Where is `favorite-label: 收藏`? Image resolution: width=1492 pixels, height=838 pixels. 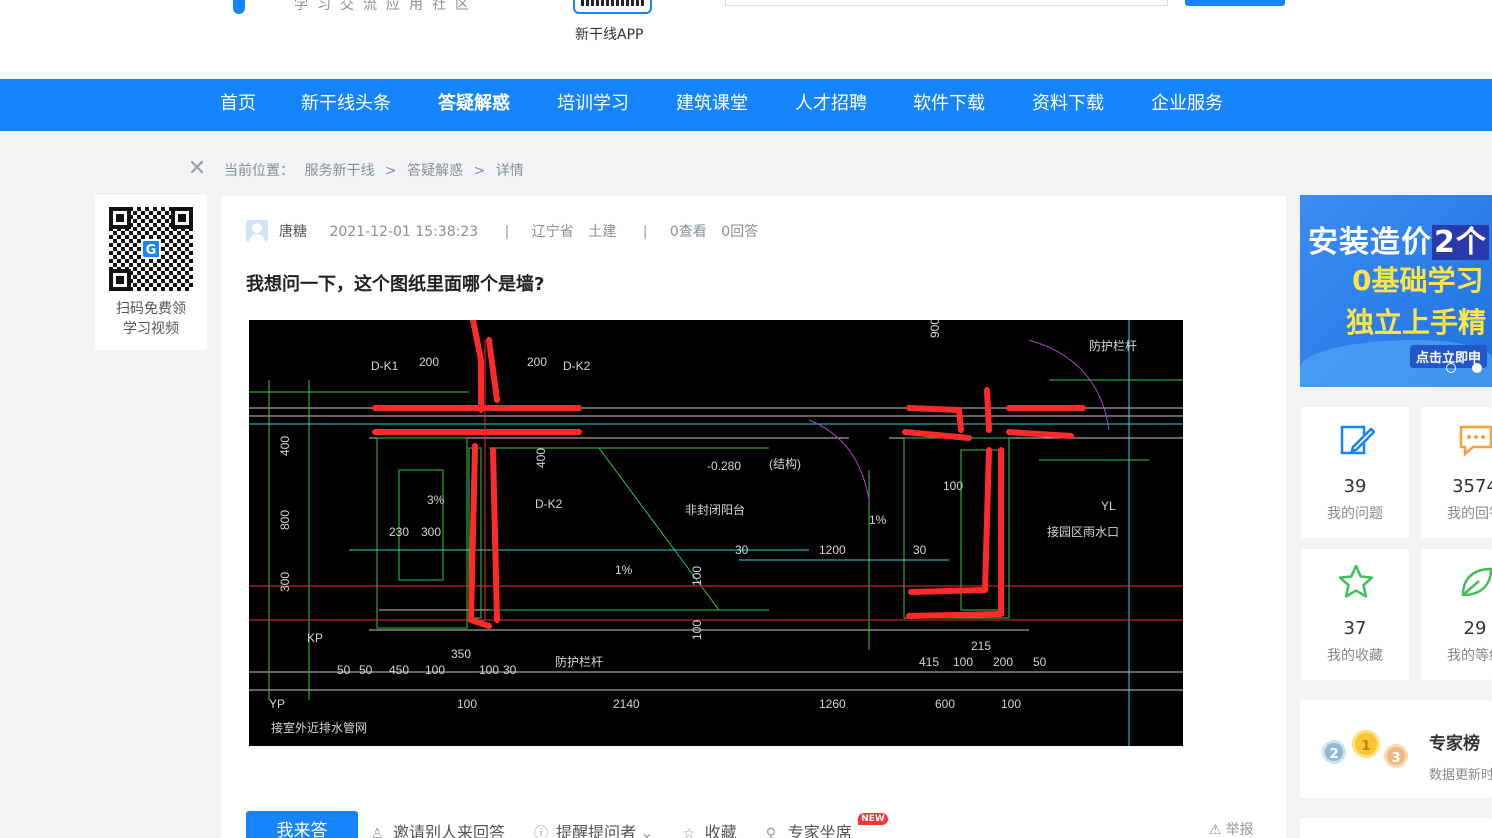
favorite-label: 收藏 is located at coordinates (720, 830).